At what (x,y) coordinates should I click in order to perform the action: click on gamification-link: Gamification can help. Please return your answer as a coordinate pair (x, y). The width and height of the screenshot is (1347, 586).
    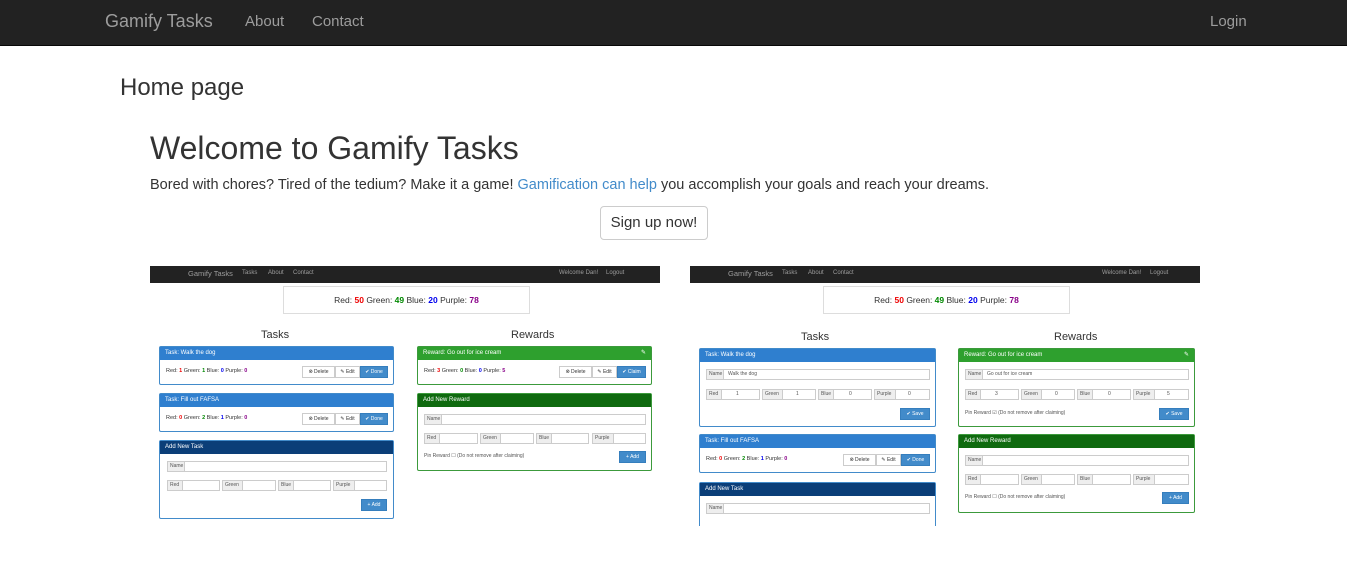
    Looking at the image, I should click on (587, 185).